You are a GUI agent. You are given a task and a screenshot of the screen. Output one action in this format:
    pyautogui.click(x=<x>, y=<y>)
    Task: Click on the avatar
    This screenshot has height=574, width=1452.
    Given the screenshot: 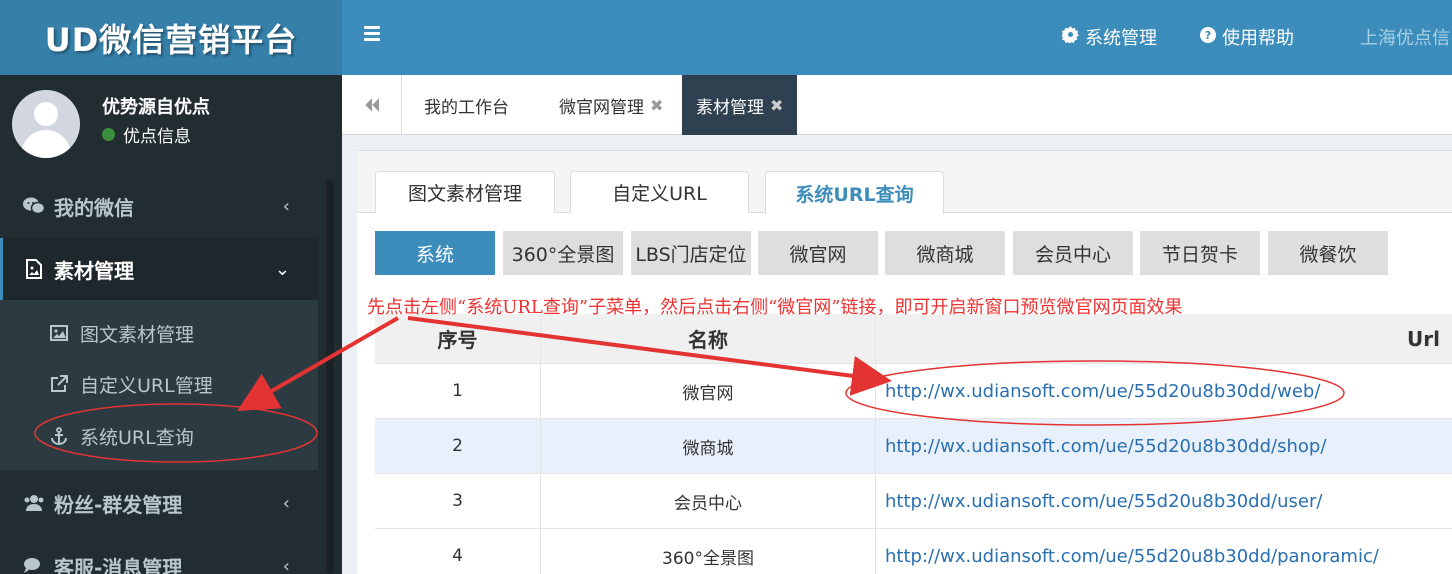 What is the action you would take?
    pyautogui.click(x=46, y=124)
    